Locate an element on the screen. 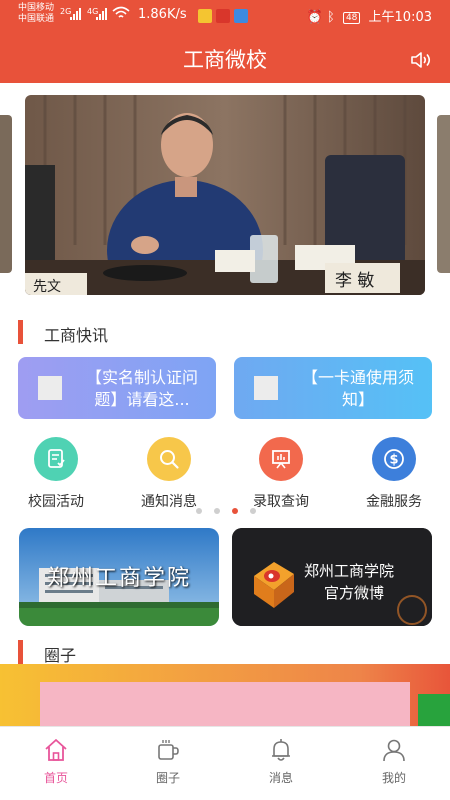 This screenshot has height=800, width=450. dollar-icon: $ is located at coordinates (394, 459).